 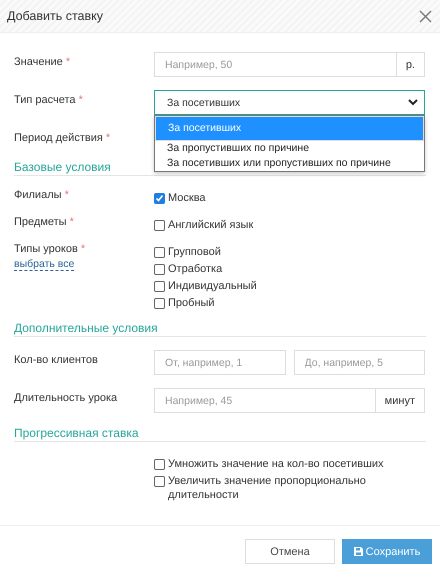 I want to click on checkbox-label: Москва, so click(x=187, y=198).